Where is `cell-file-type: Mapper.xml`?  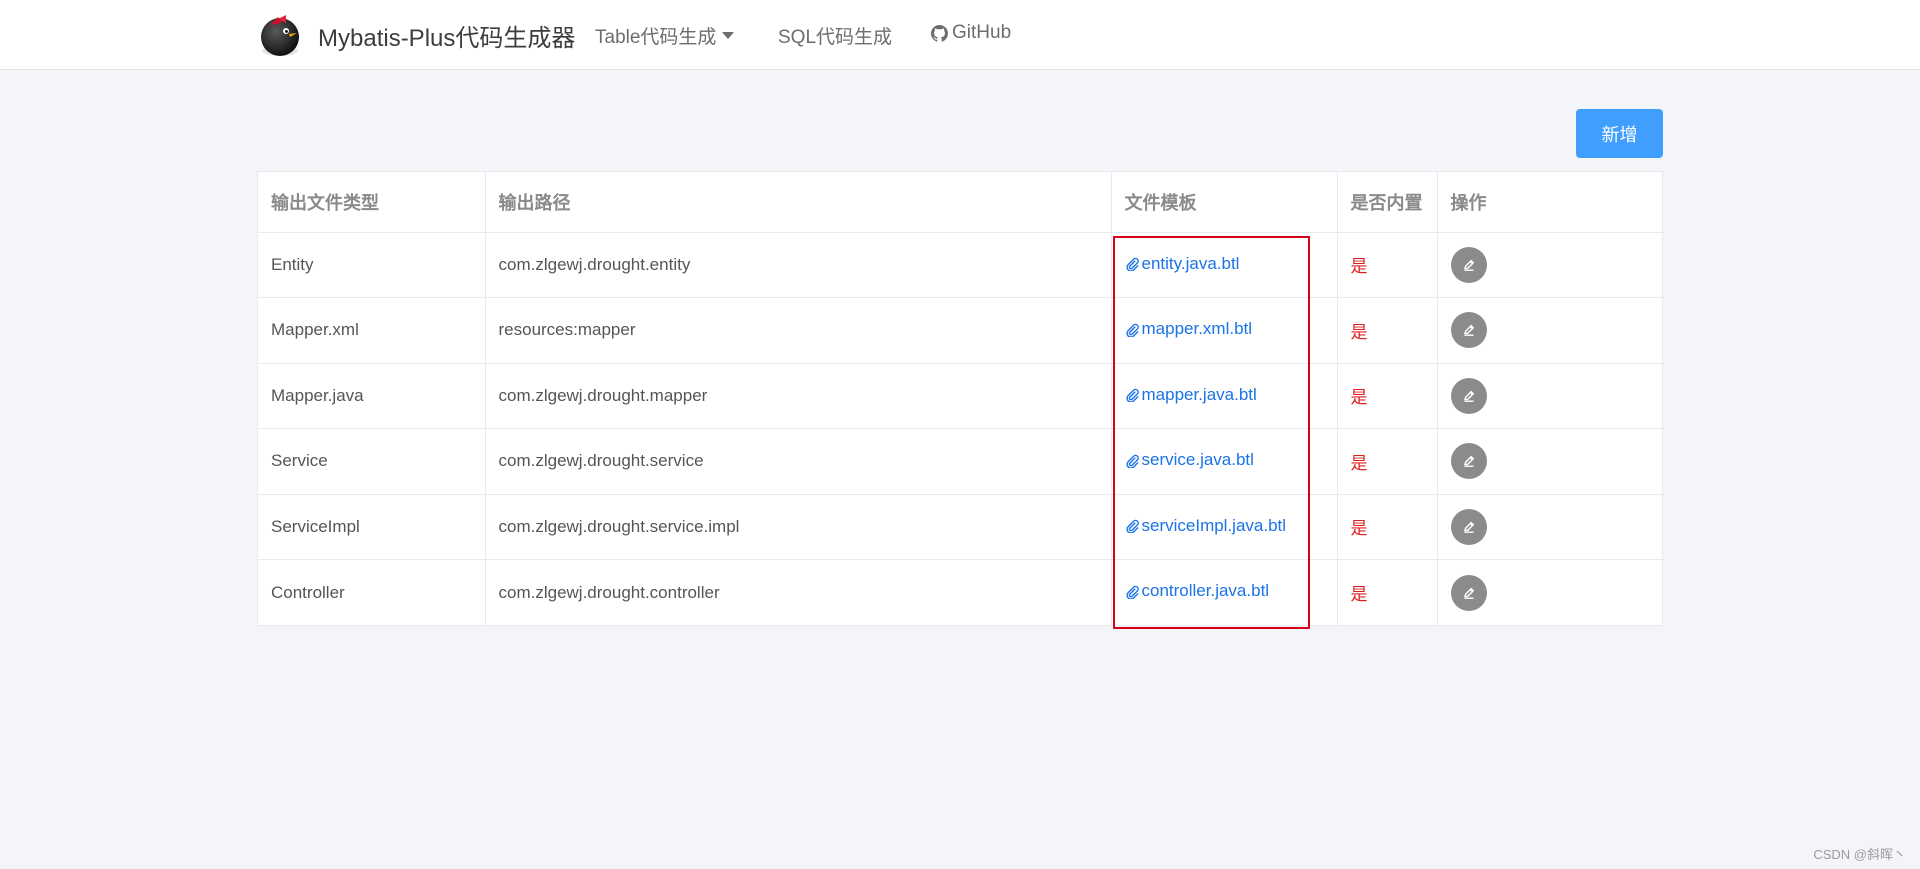
cell-file-type: Mapper.xml is located at coordinates (372, 330).